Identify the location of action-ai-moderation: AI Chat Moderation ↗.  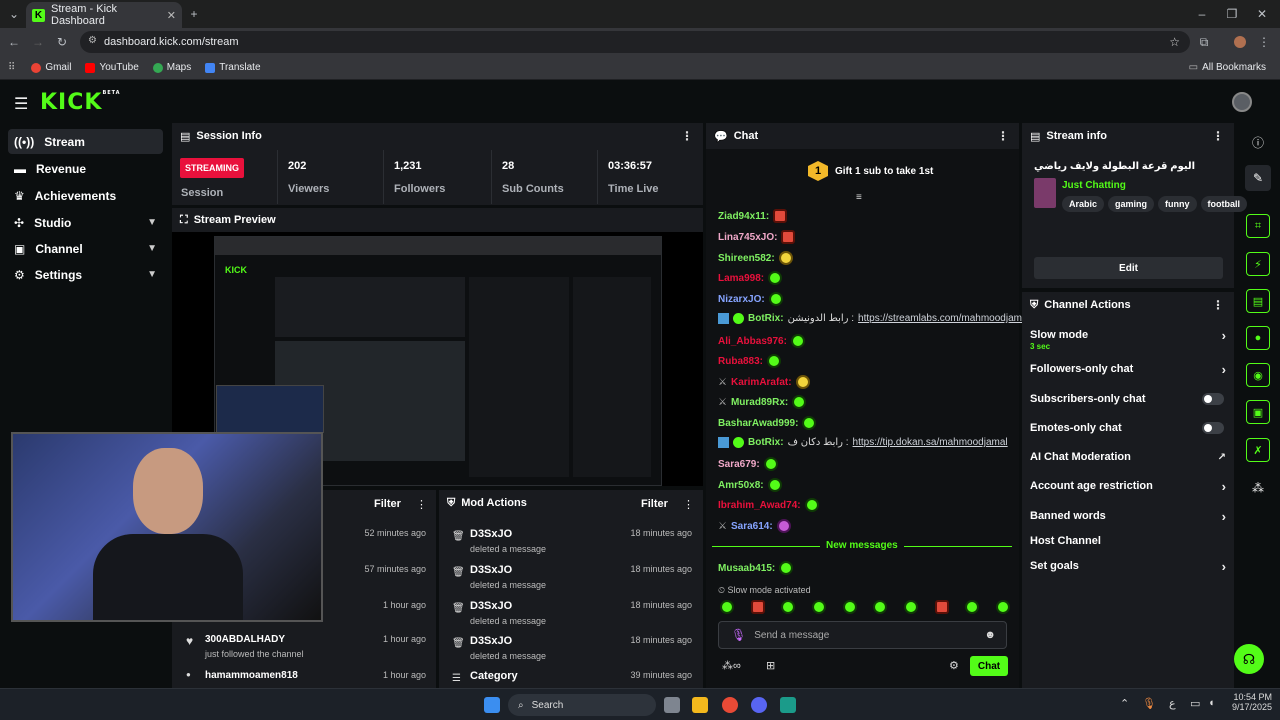
(1128, 457).